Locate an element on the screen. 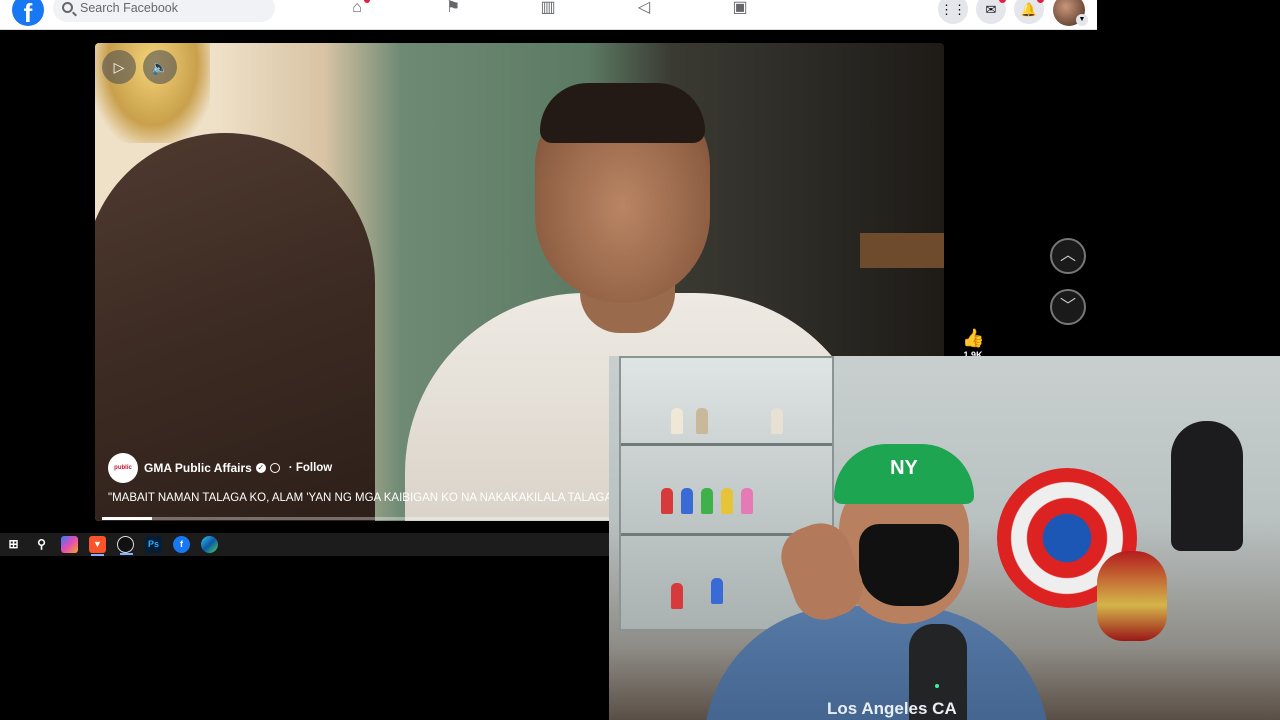  webcam-darth-vader-figure is located at coordinates (1207, 486).